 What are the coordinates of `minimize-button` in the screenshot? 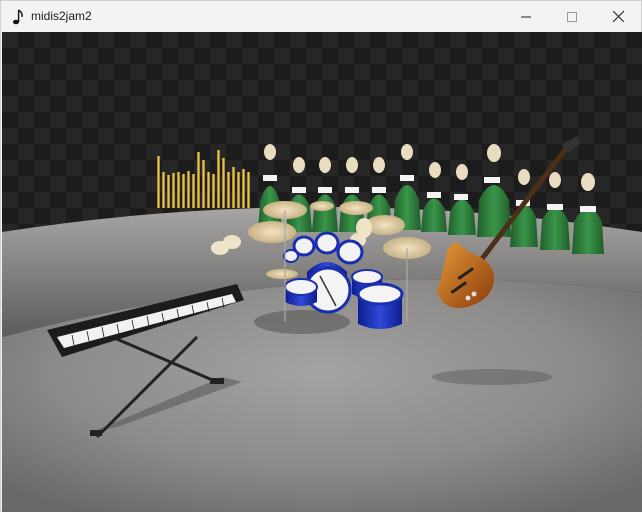 It's located at (526, 16).